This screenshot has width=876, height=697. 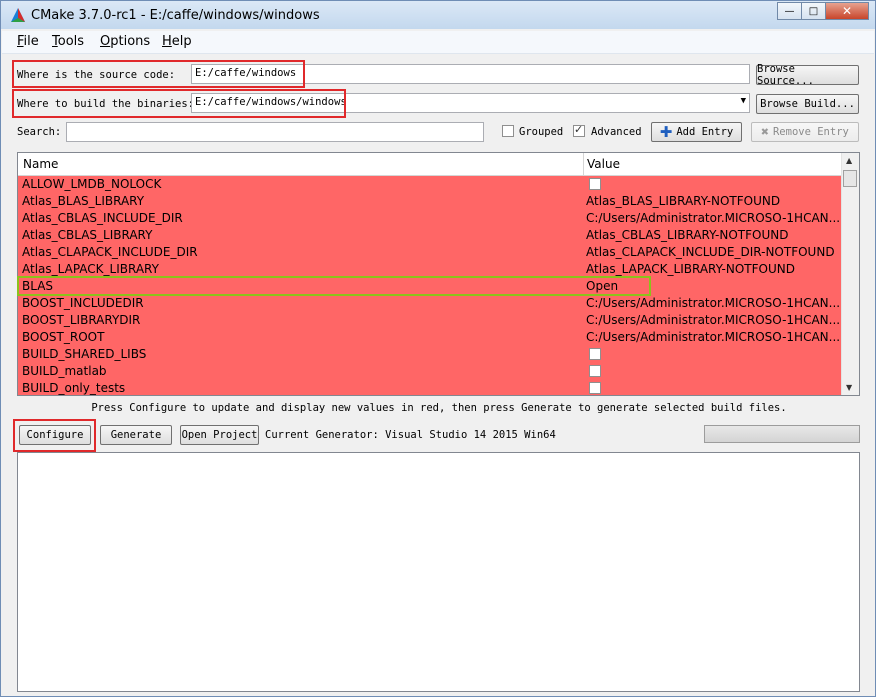 What do you see at coordinates (84, 354) in the screenshot?
I see `row-name: BUILD_SHARED_LIBS` at bounding box center [84, 354].